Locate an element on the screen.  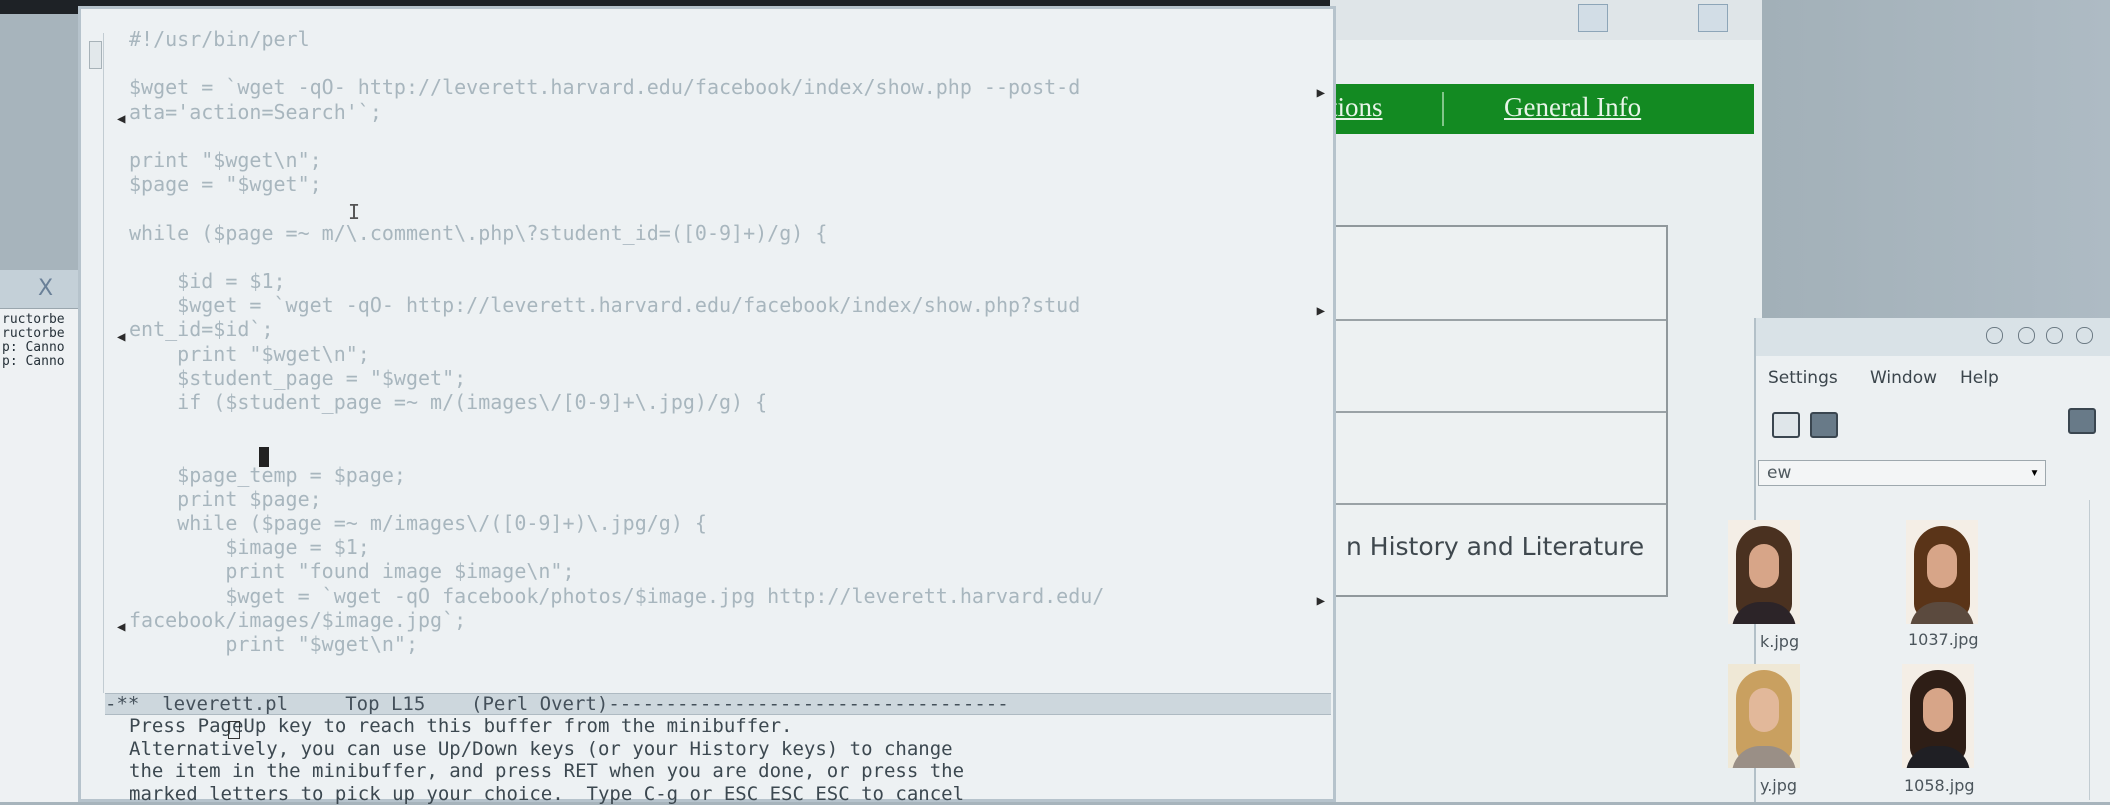
minibuffer-cursor is located at coordinates (234, 730).